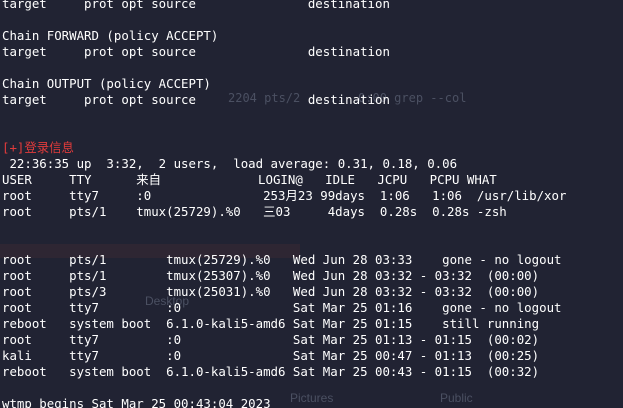 Image resolution: width=623 pixels, height=408 pixels. I want to click on terminal-line: [+]登录信息, so click(38, 147).